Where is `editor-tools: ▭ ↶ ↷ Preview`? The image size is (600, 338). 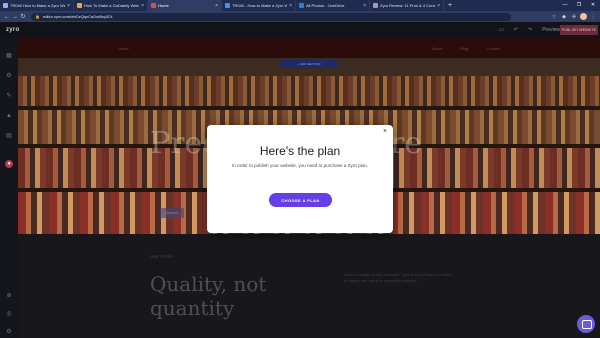
editor-tools: ▭ ↶ ↷ Preview is located at coordinates (529, 30).